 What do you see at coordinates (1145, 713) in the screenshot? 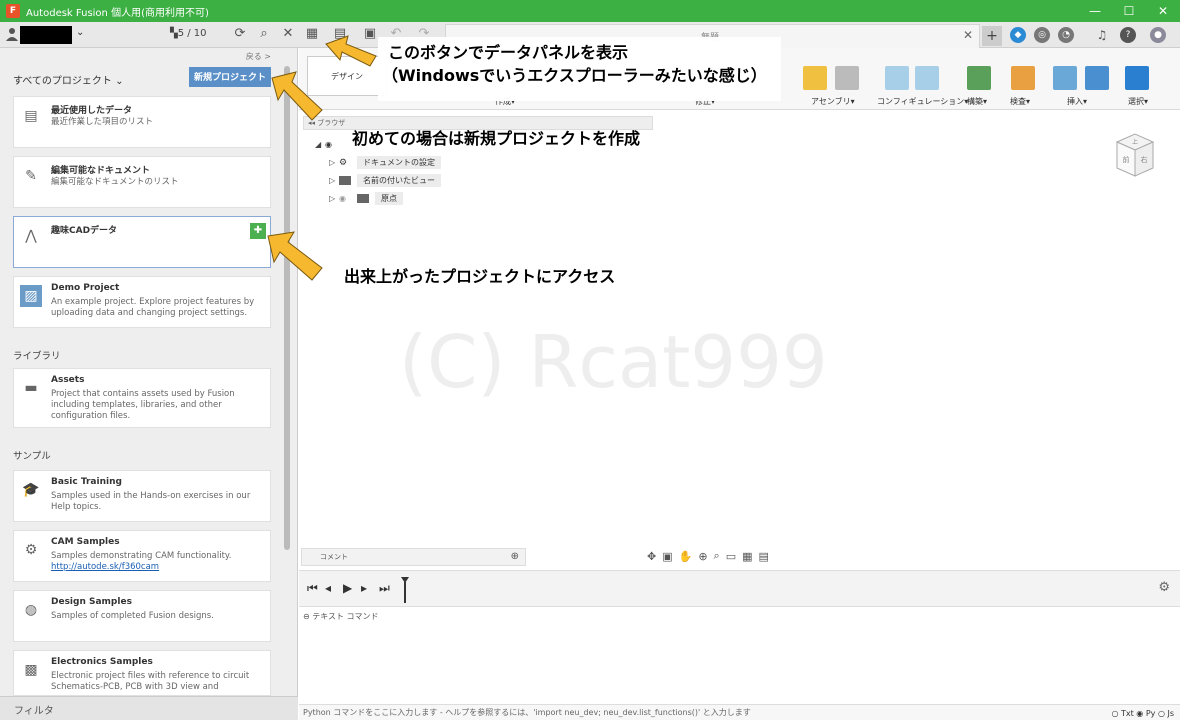
I see `mode-radio-py: ◉ Py` at bounding box center [1145, 713].